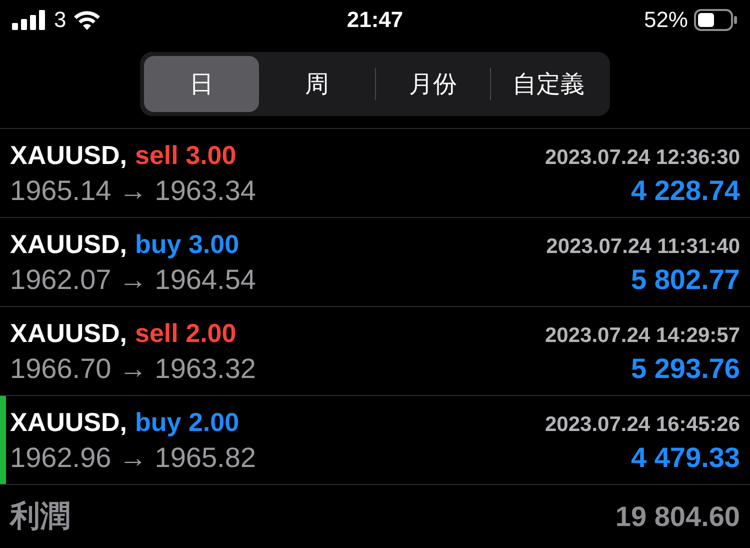  Describe the element at coordinates (375, 20) in the screenshot. I see `clock-time: 21:47` at that location.